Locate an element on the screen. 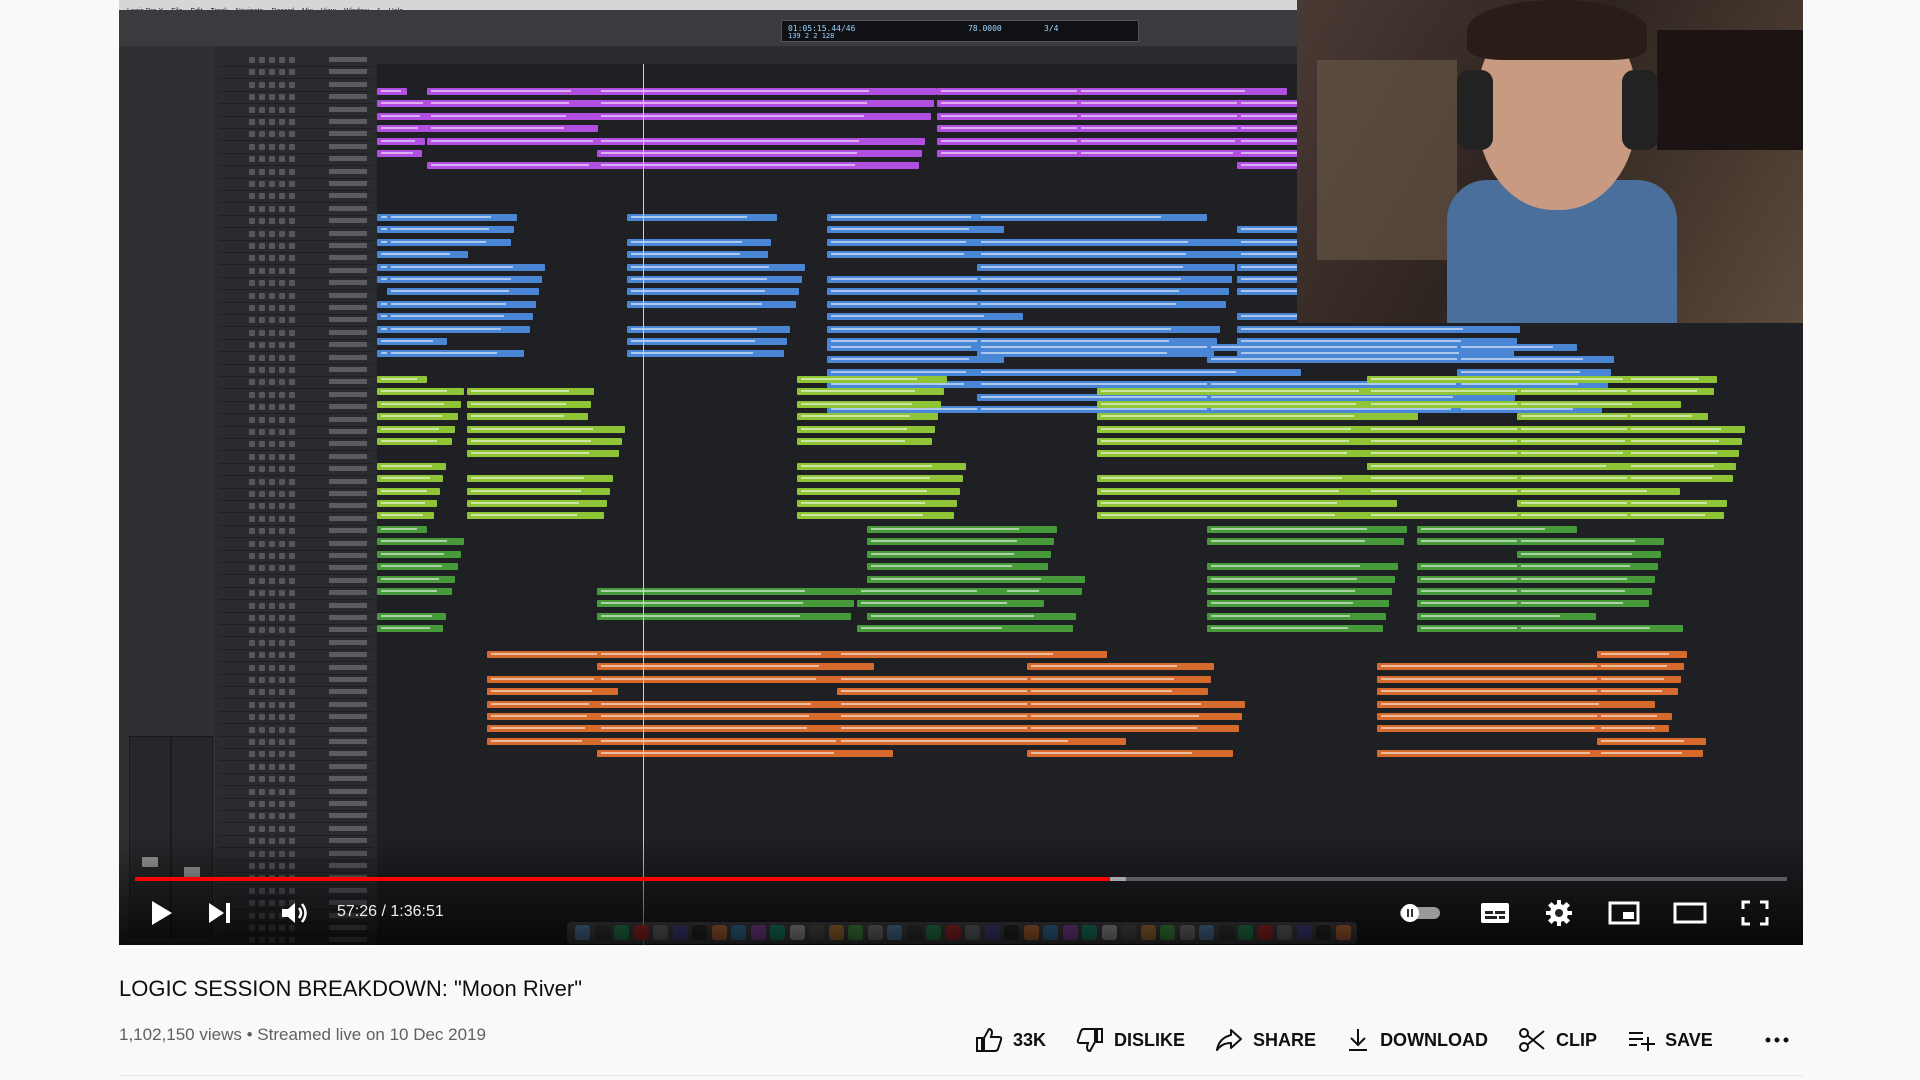 The height and width of the screenshot is (1080, 1920). dislike-button: DISLIKE is located at coordinates (1130, 1040).